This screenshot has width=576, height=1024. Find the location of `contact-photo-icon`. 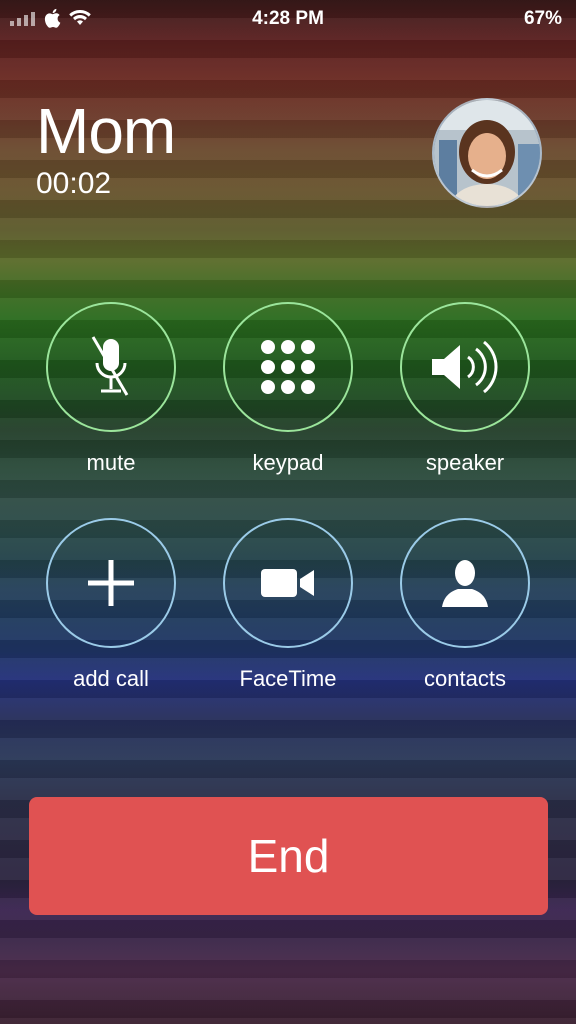

contact-photo-icon is located at coordinates (487, 153).